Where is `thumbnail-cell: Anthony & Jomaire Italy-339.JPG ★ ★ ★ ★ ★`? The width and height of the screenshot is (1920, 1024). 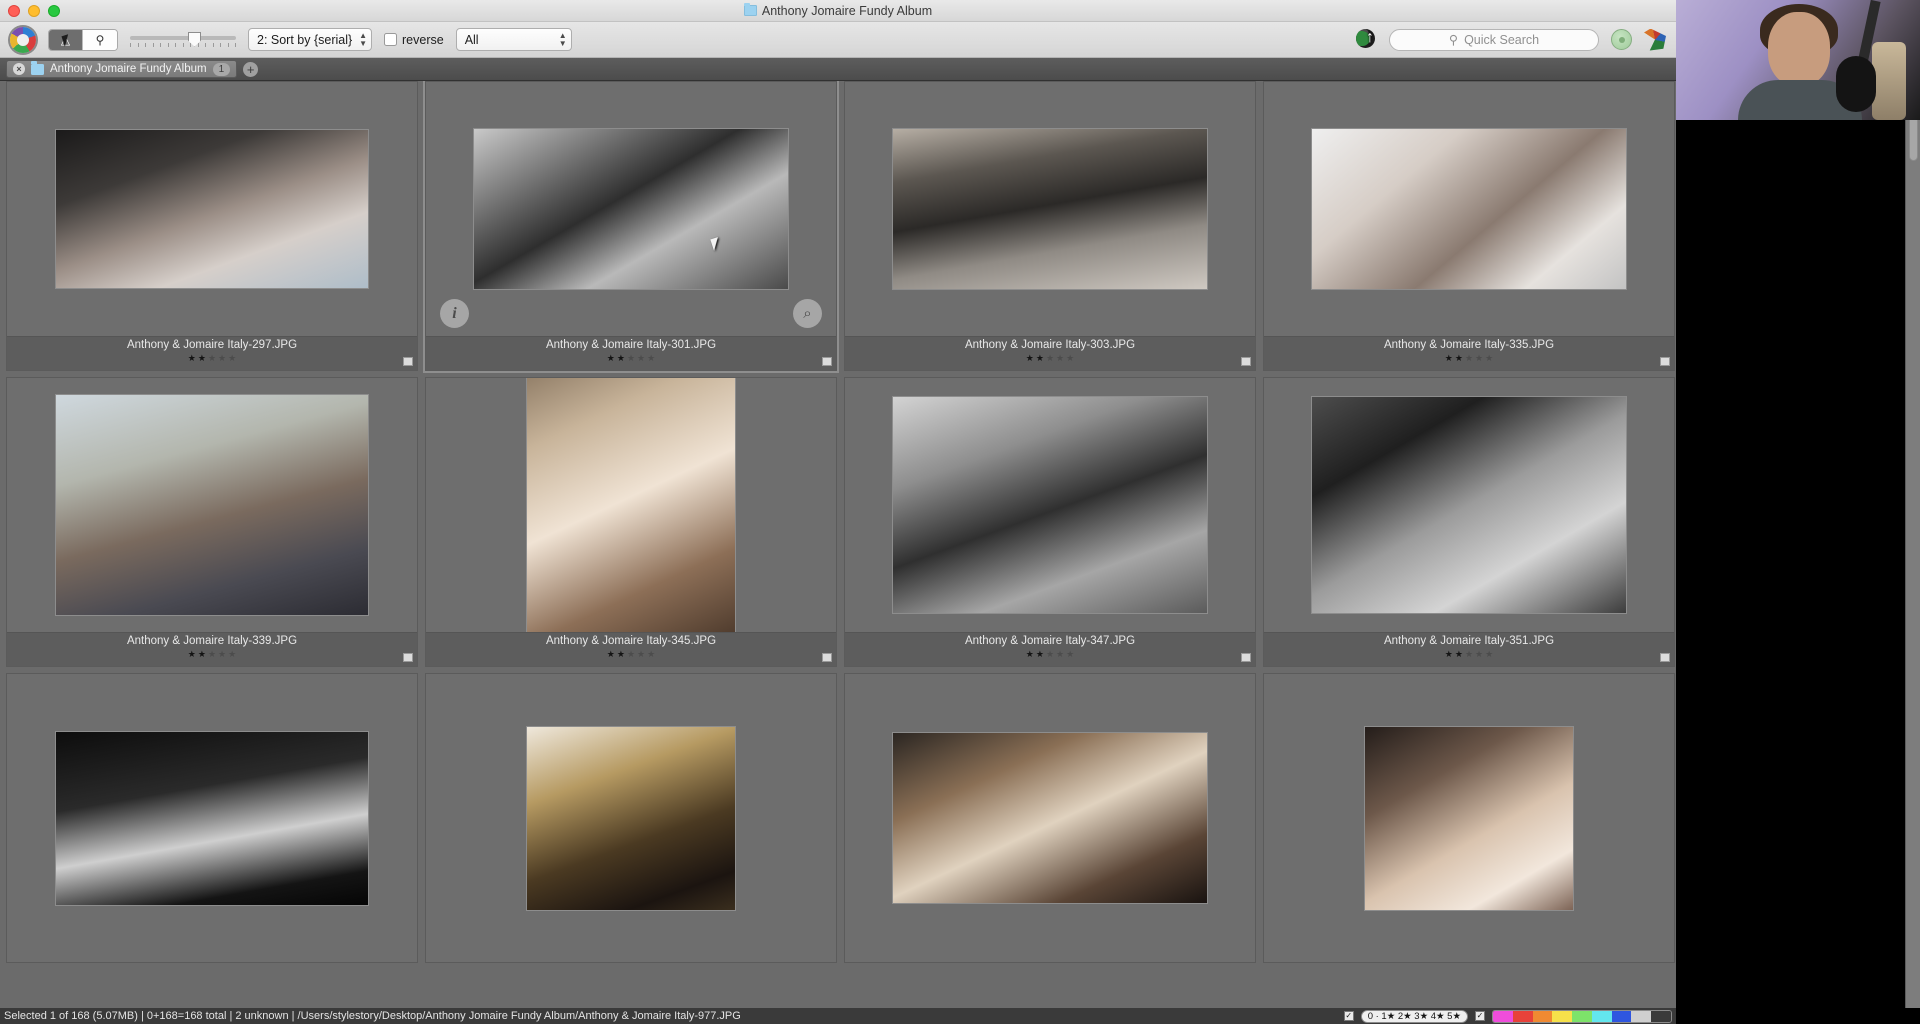 thumbnail-cell: Anthony & Jomaire Italy-339.JPG ★ ★ ★ ★ ★ is located at coordinates (212, 522).